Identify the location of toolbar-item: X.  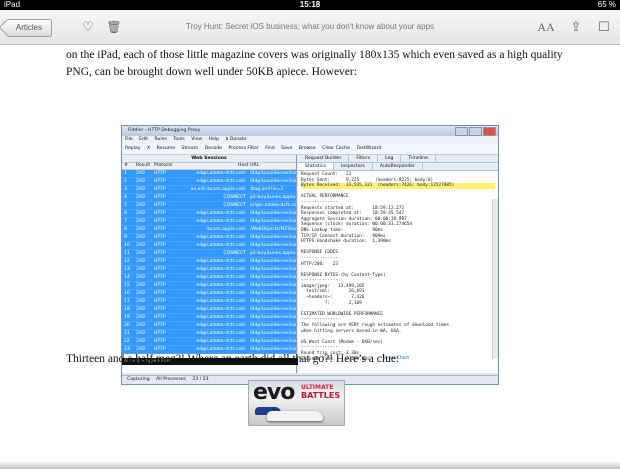
(148, 148).